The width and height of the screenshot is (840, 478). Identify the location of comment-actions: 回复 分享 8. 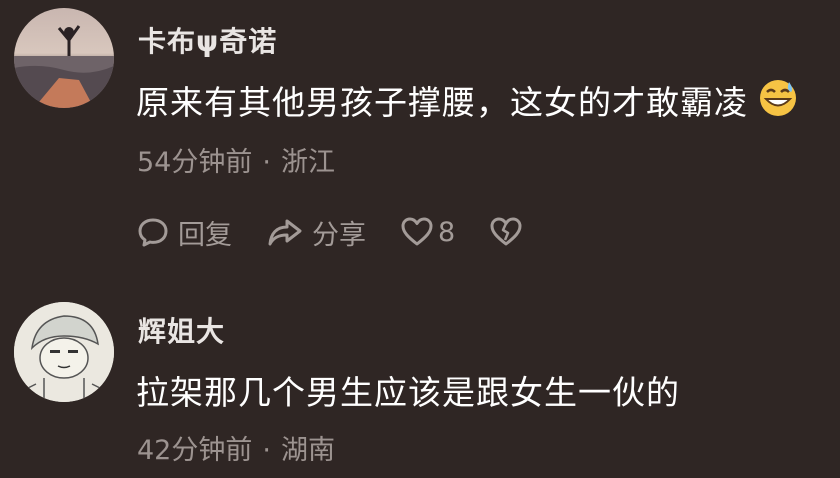
(346, 232).